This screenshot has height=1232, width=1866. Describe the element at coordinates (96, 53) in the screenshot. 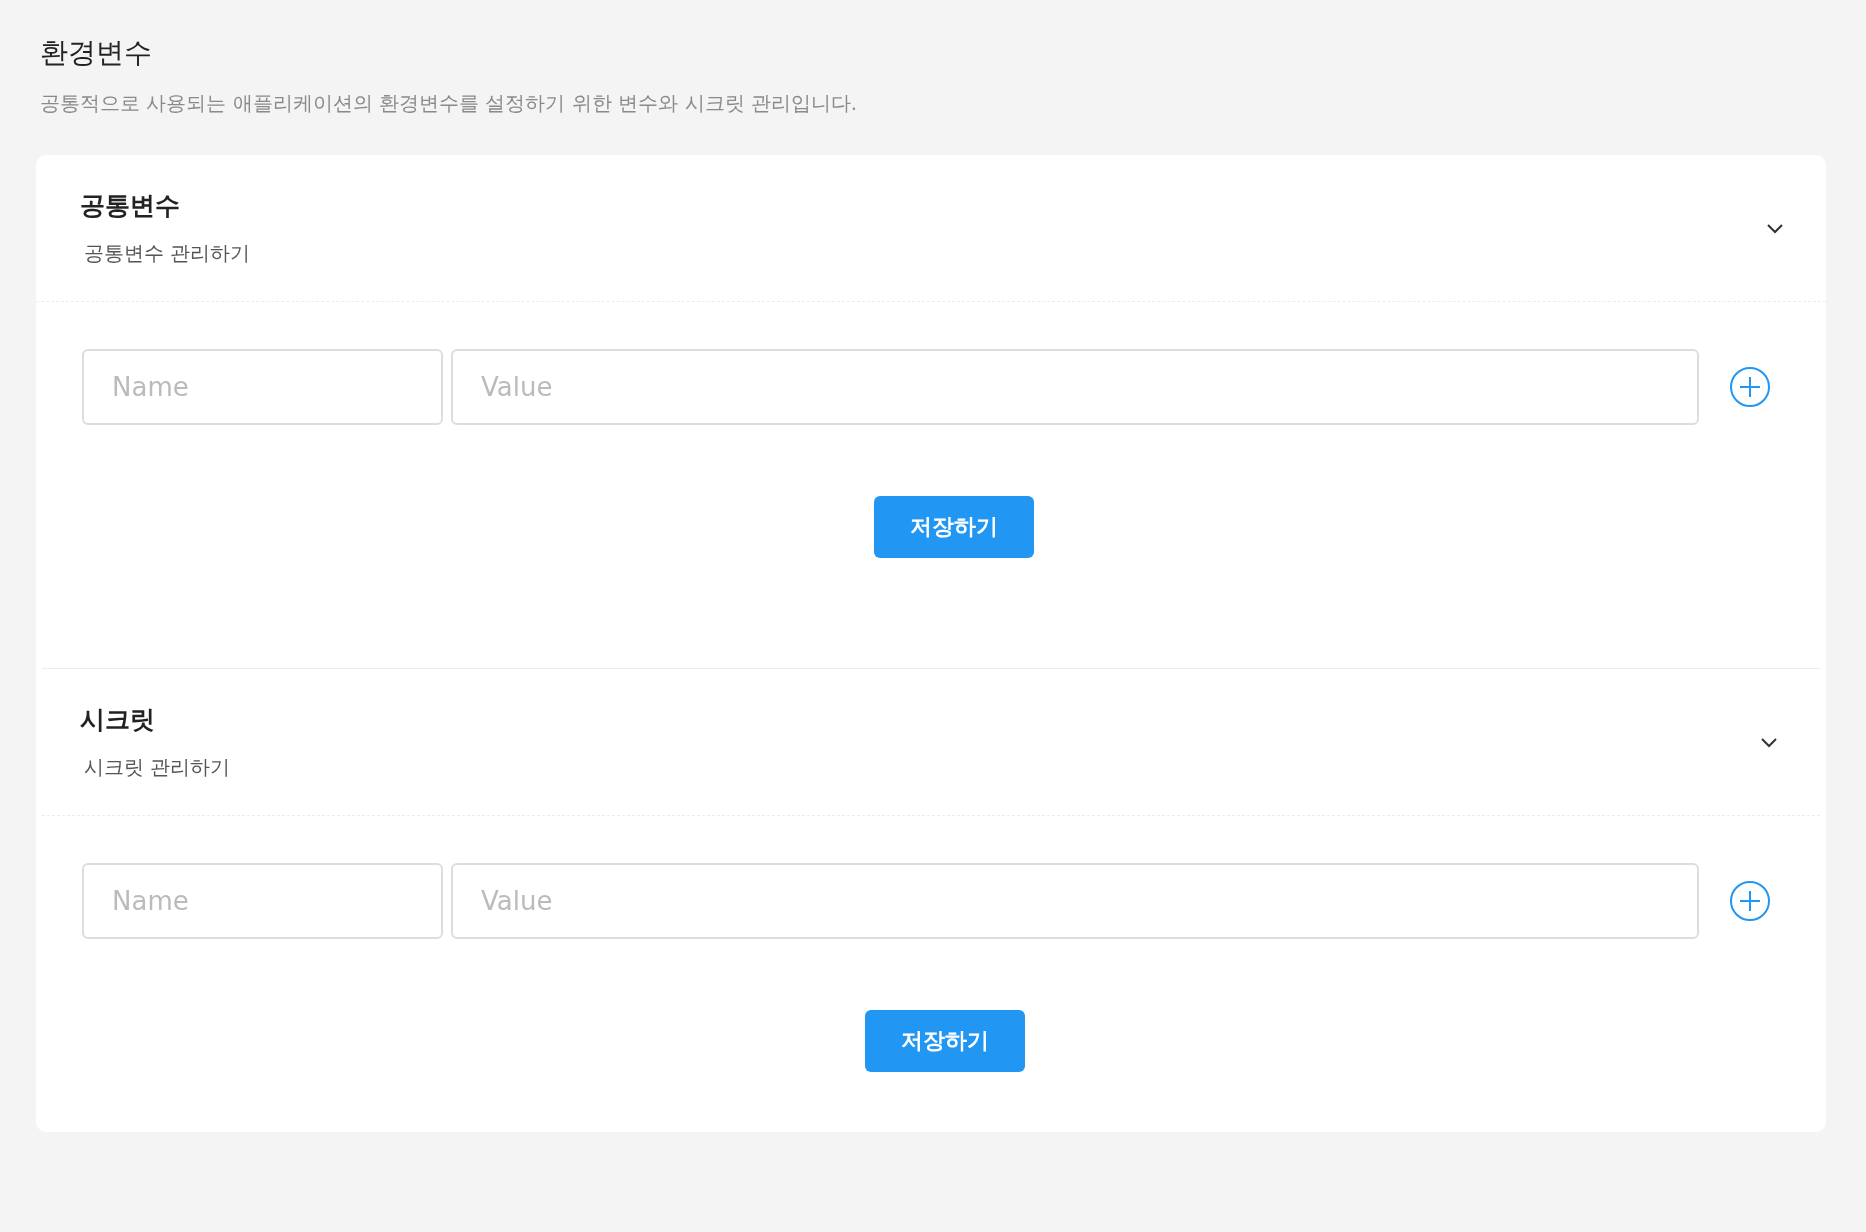

I see `page-title: 환경변수` at that location.